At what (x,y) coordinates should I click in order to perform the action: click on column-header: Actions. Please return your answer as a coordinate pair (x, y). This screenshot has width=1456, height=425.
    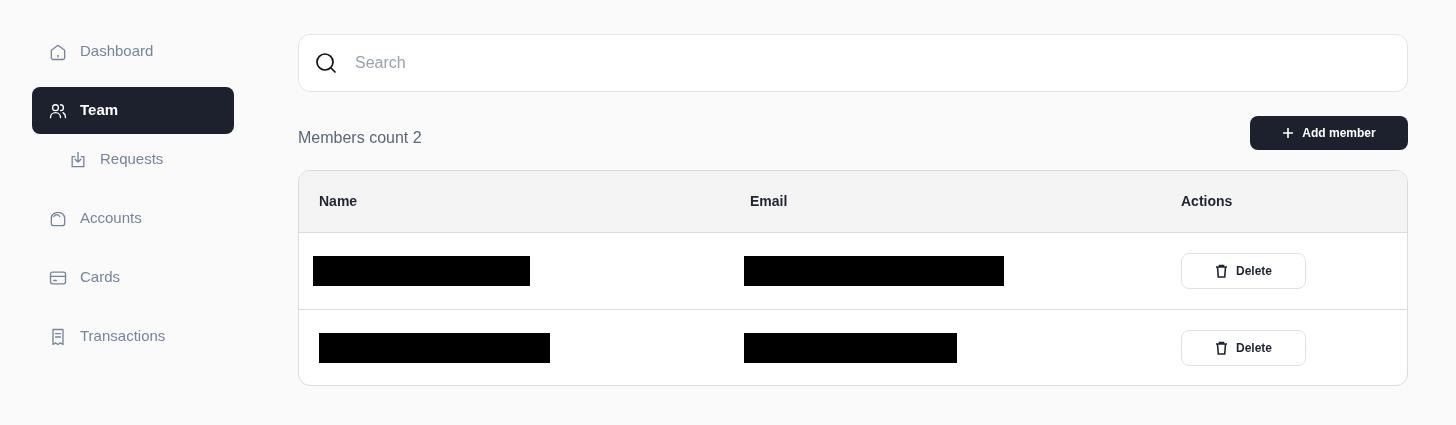
    Looking at the image, I should click on (1207, 201).